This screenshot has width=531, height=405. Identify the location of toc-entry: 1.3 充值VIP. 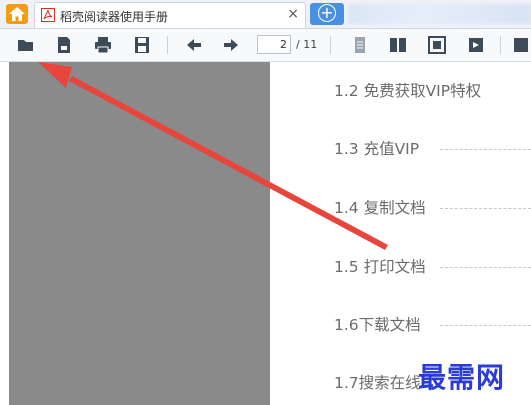
(376, 148).